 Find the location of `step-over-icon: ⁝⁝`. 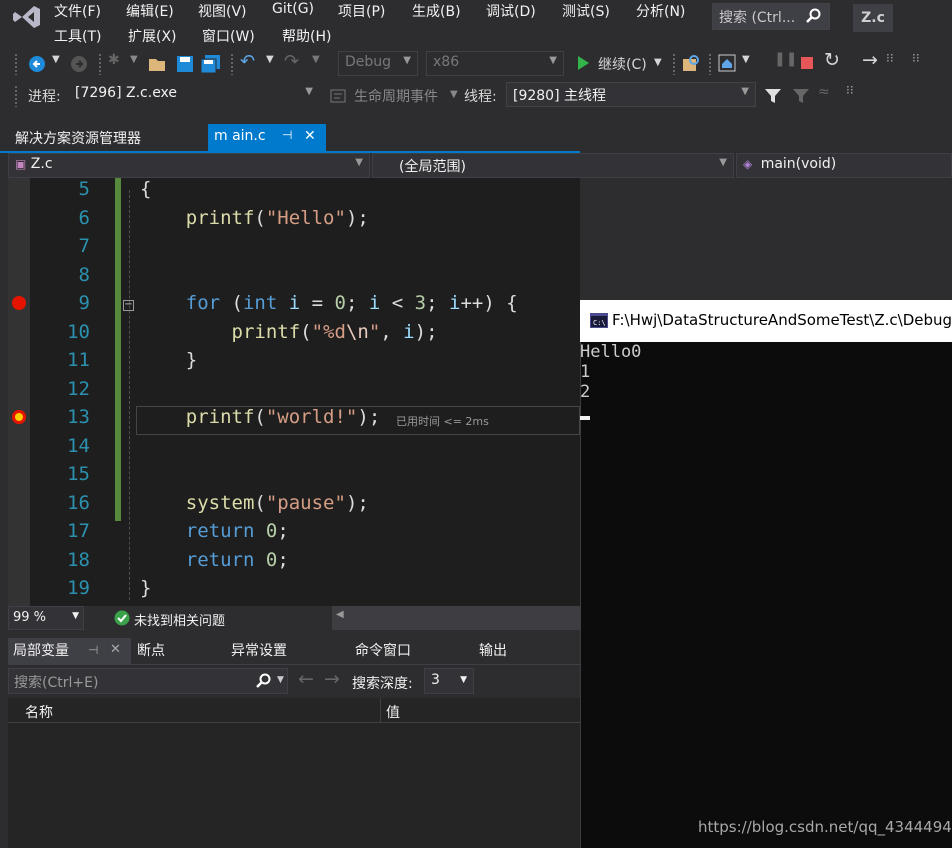

step-over-icon: ⁝⁝ is located at coordinates (916, 58).